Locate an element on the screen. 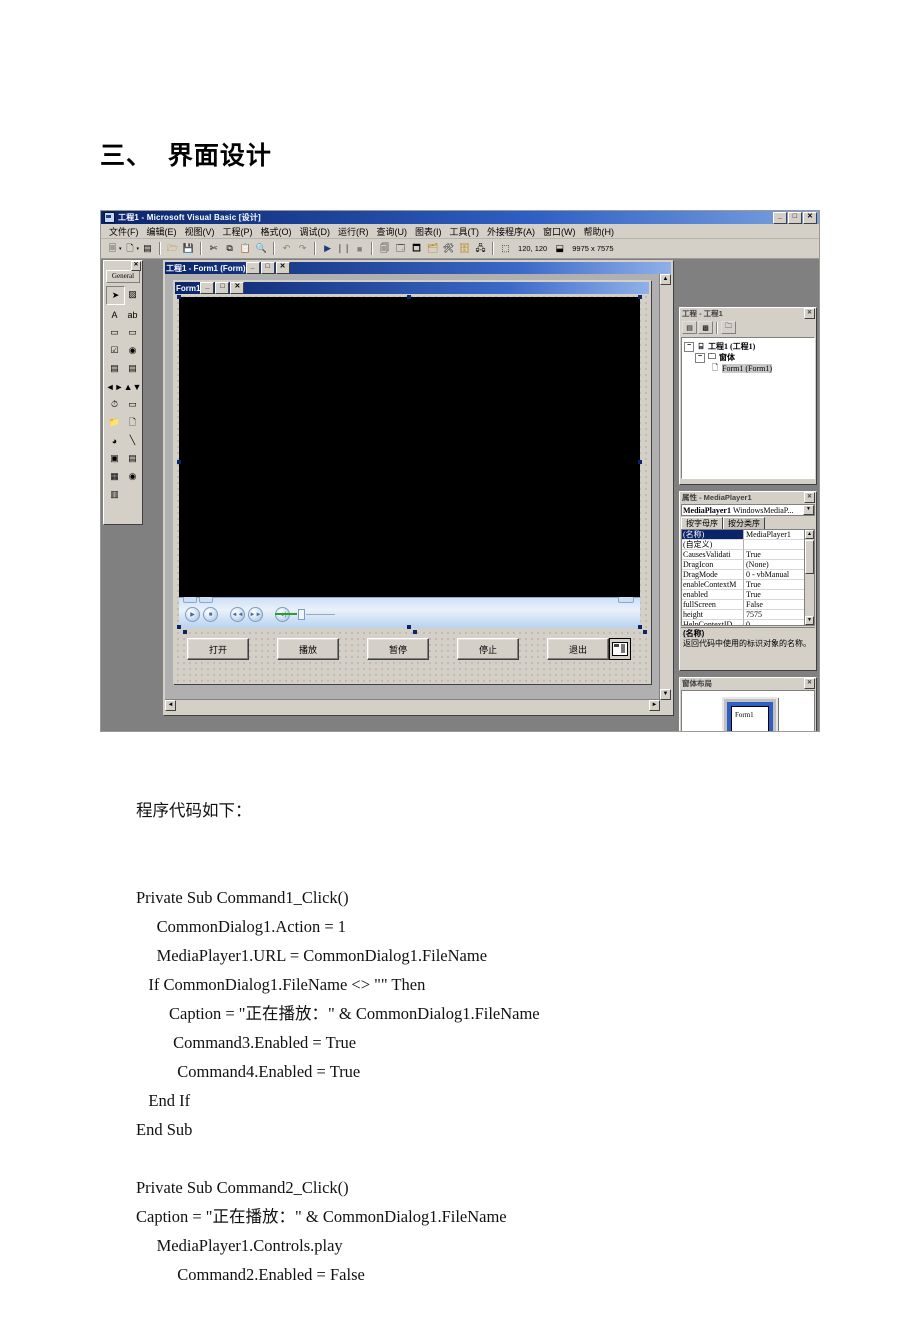  layout-form-preview: Form1 is located at coordinates (750, 718).